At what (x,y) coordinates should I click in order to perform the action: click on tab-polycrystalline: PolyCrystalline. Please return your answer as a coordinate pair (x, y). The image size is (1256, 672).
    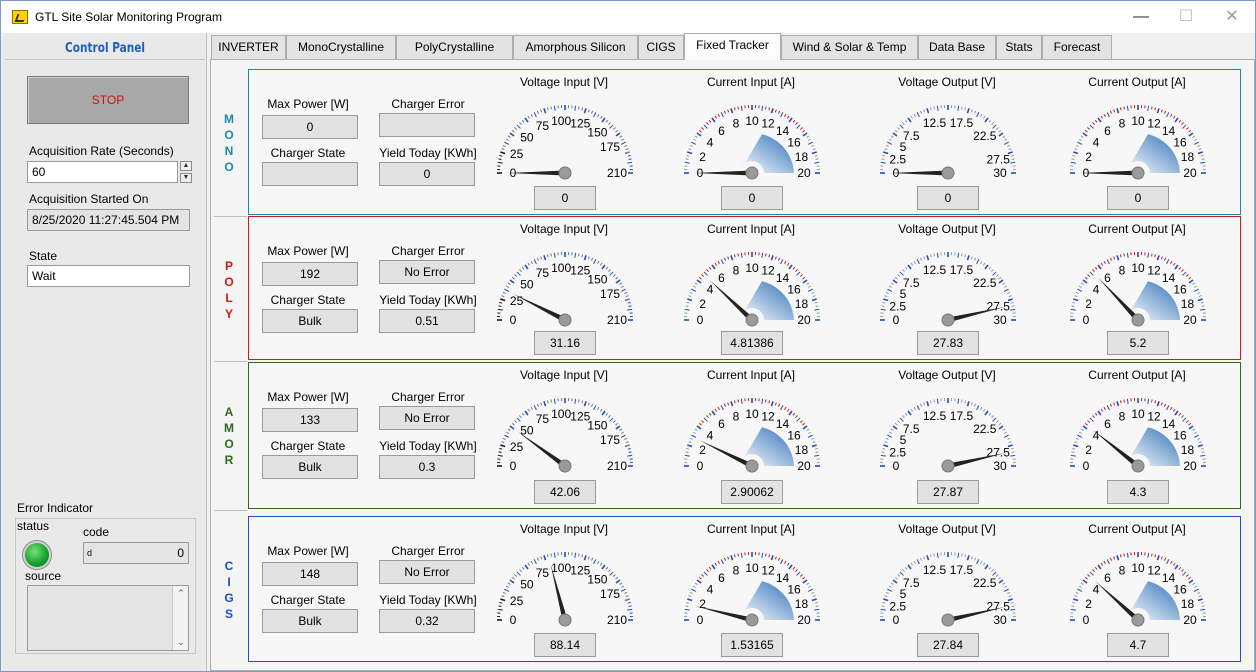
    Looking at the image, I should click on (454, 47).